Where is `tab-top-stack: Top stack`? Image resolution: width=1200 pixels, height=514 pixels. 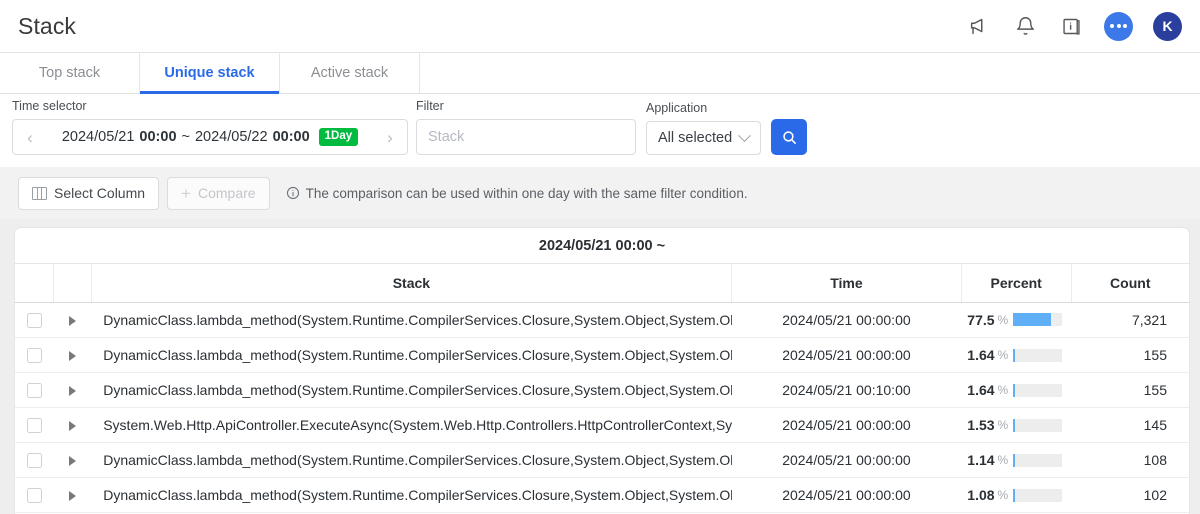
tab-top-stack: Top stack is located at coordinates (70, 73).